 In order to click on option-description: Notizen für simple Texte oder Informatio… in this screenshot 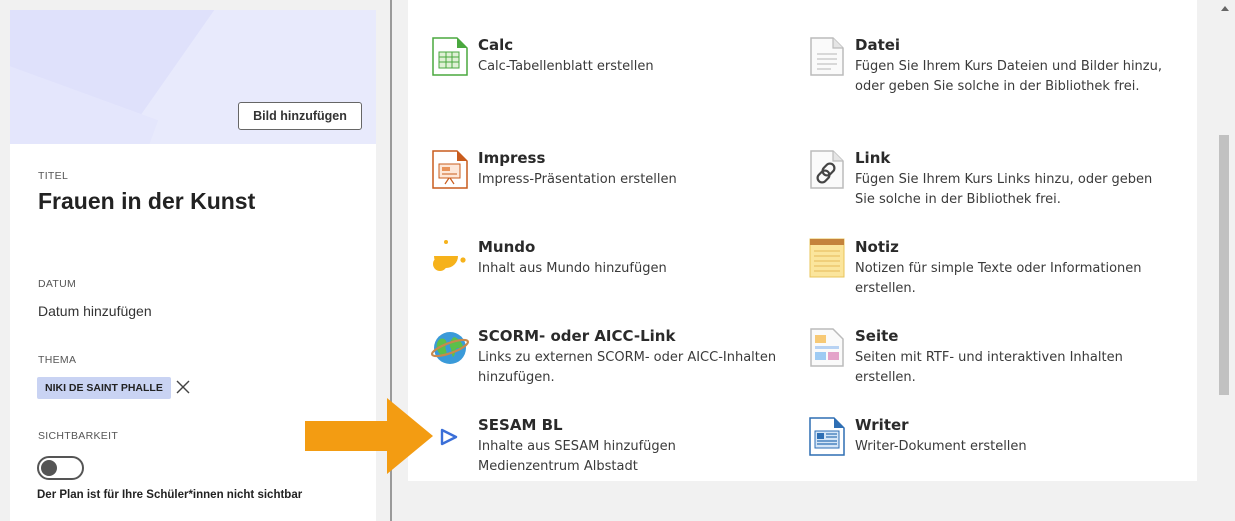, I will do `click(998, 278)`.